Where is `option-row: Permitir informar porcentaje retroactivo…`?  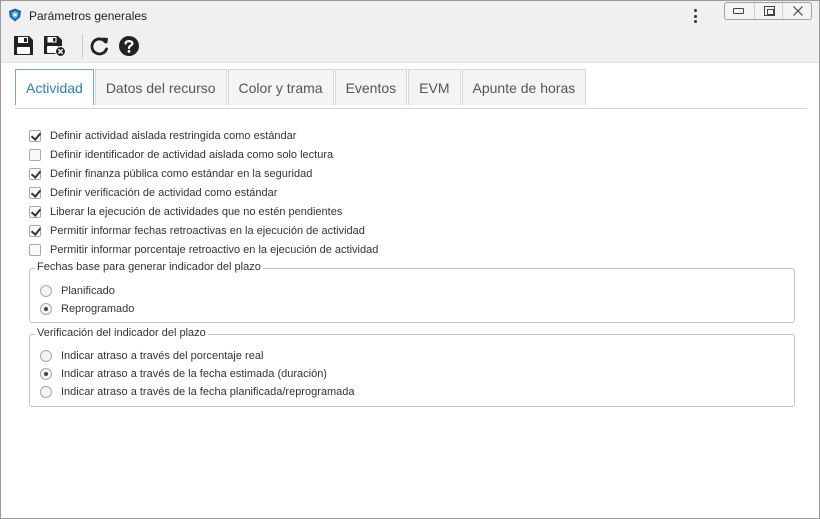 option-row: Permitir informar porcentaje retroactivo… is located at coordinates (203, 249).